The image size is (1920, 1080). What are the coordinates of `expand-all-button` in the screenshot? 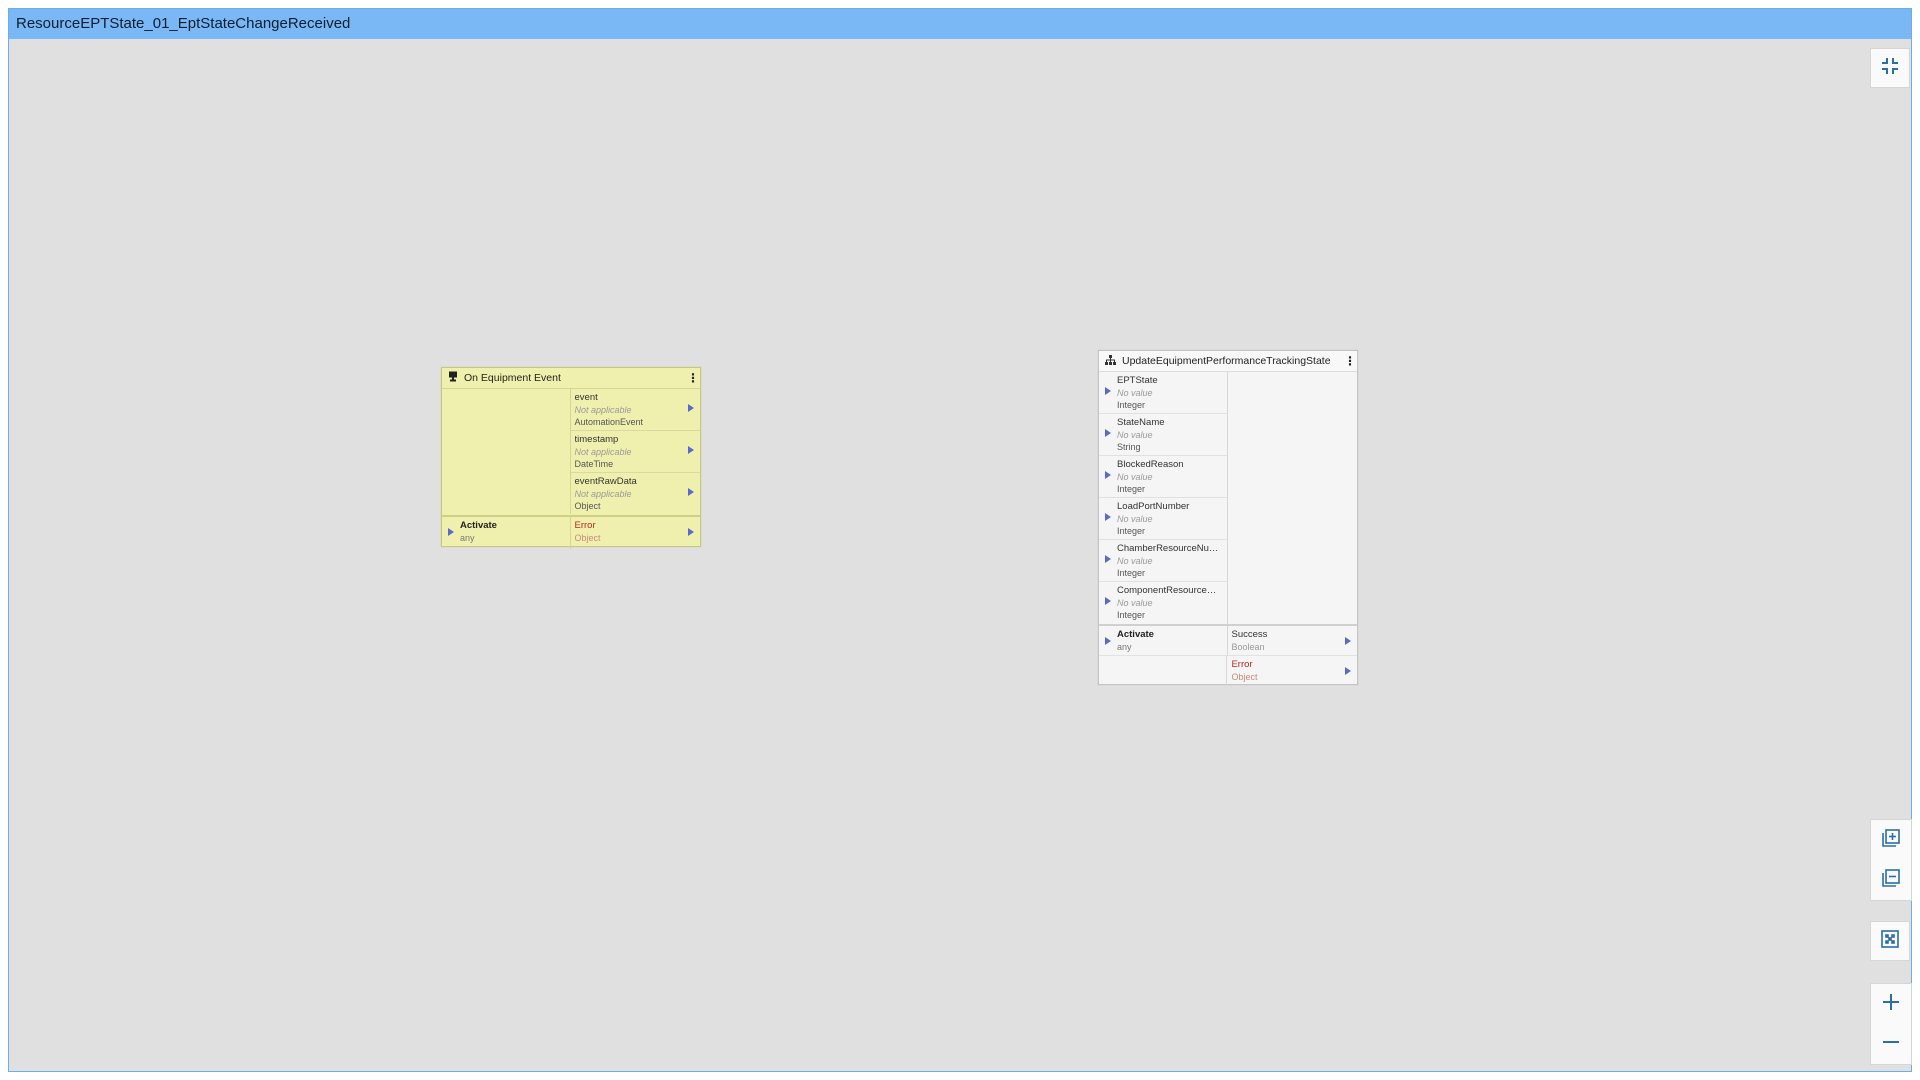 It's located at (1891, 840).